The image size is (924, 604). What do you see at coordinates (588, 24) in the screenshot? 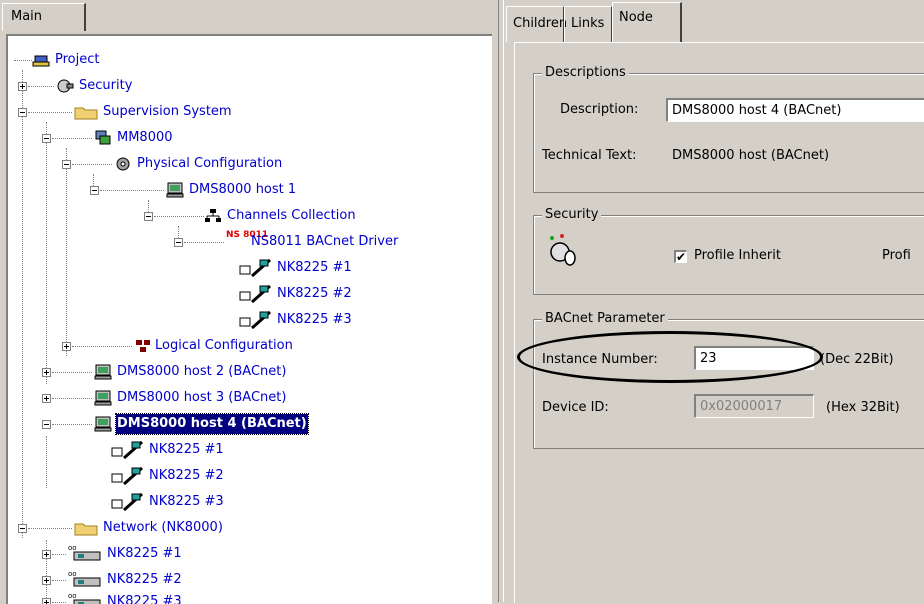
I see `tab-links: Links` at bounding box center [588, 24].